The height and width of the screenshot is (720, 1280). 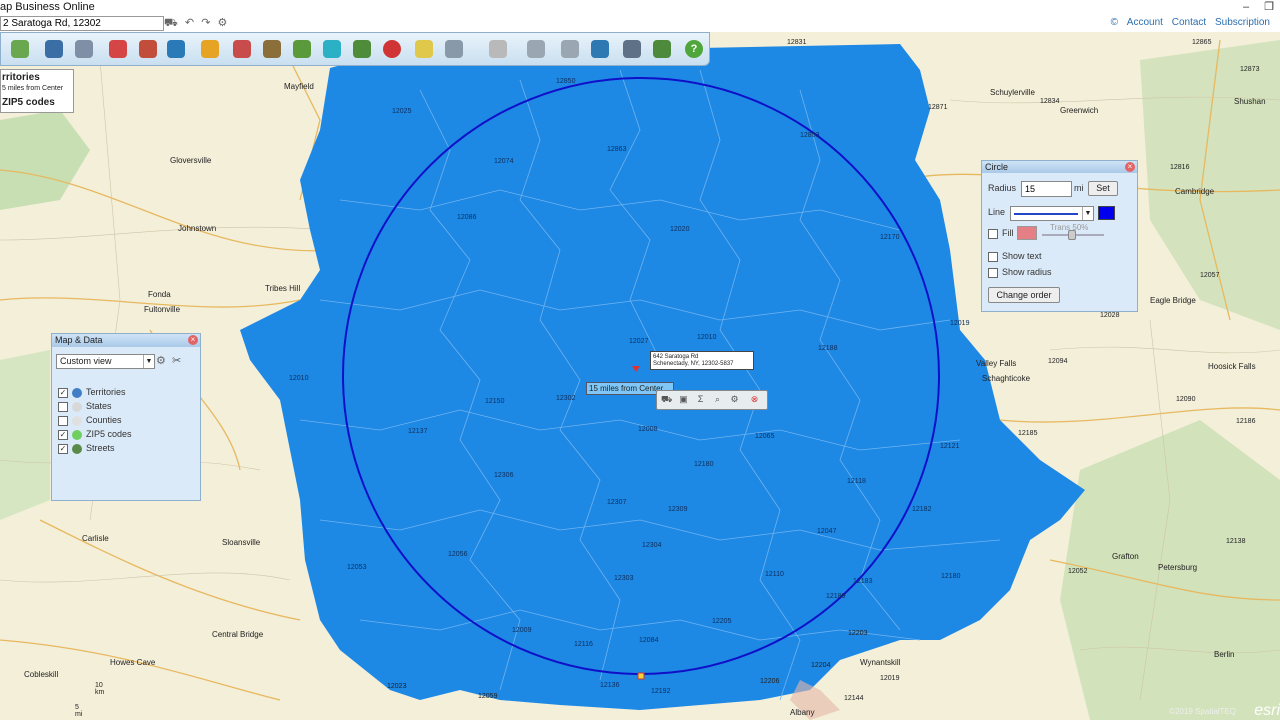 What do you see at coordinates (694, 49) in the screenshot?
I see `help-button: ?` at bounding box center [694, 49].